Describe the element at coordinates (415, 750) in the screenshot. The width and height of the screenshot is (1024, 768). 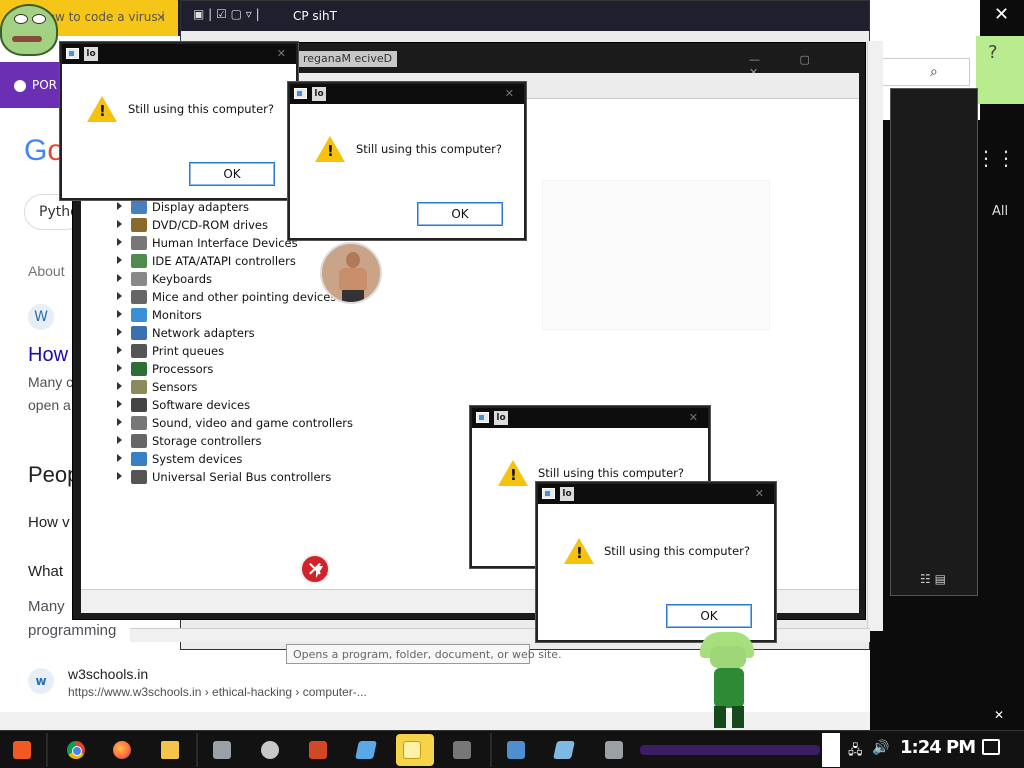
I see `taskbar-calculator` at that location.